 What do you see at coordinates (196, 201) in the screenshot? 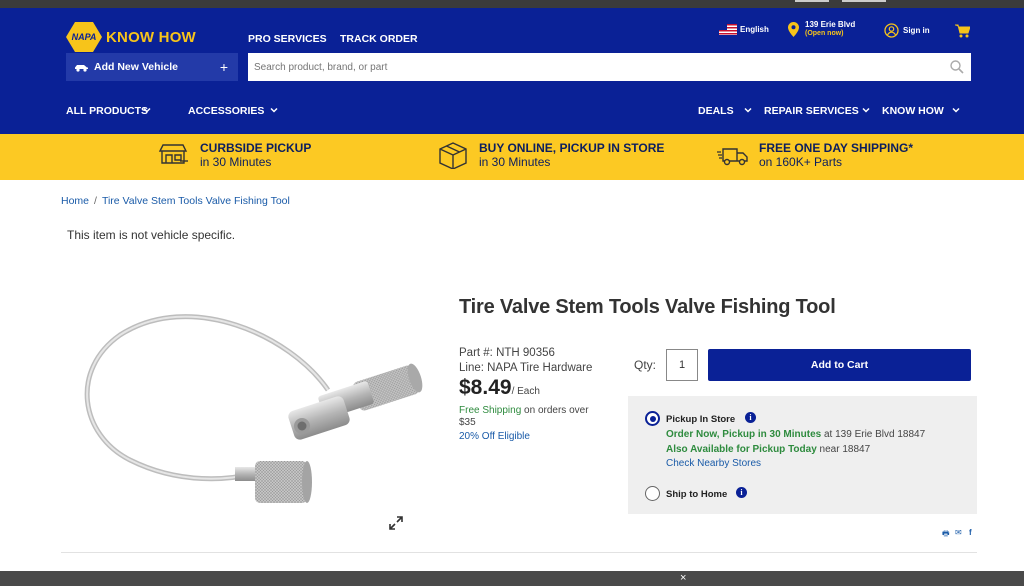
I see `breadcrumb-current: Tire Valve Stem Tools Valve Fishing Tool` at bounding box center [196, 201].